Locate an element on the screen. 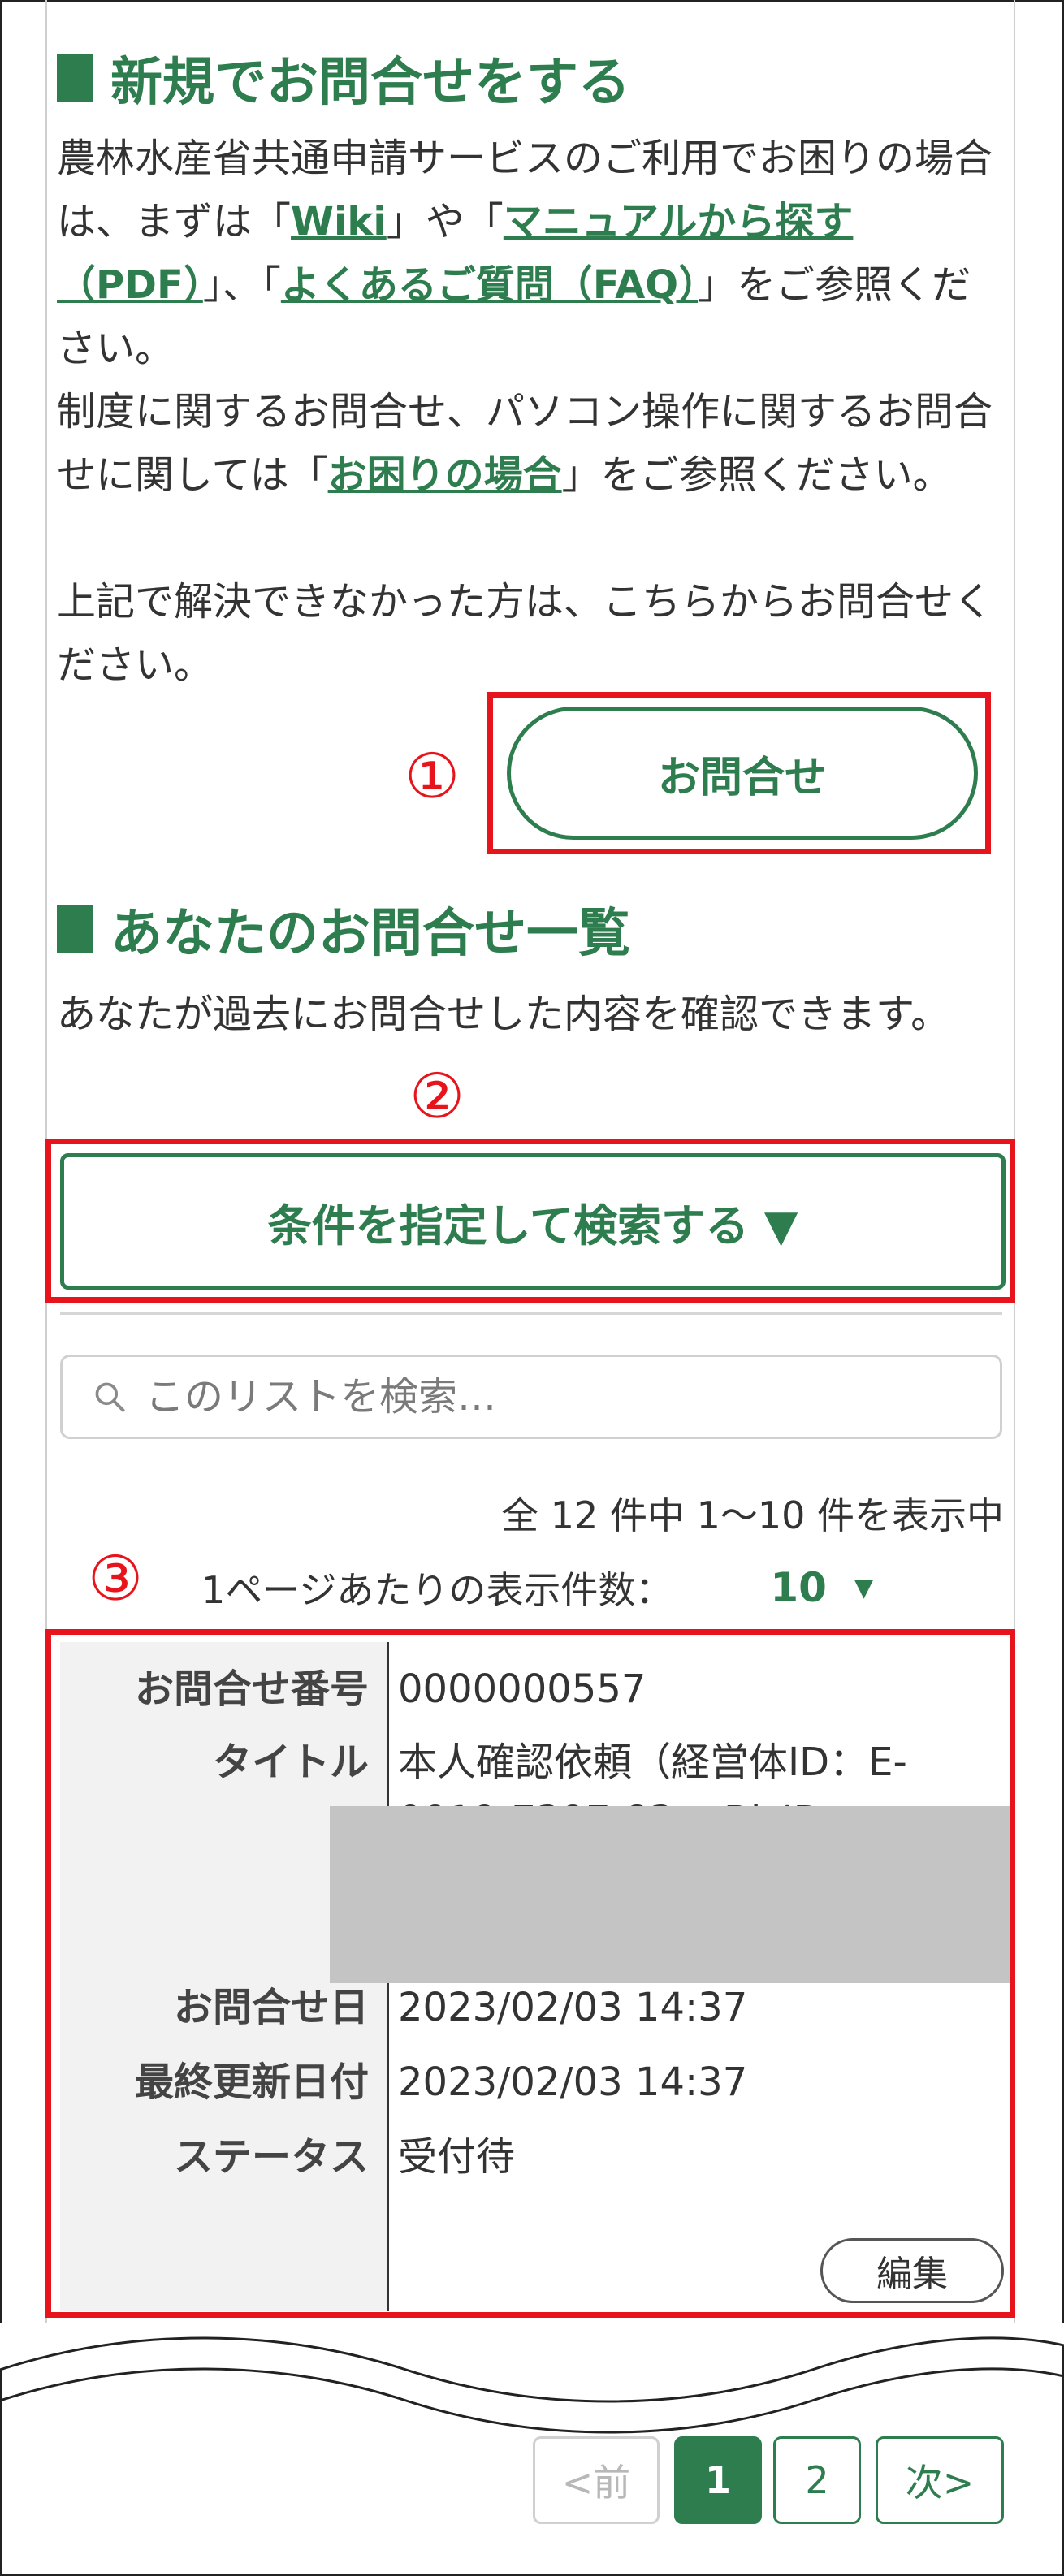 The height and width of the screenshot is (2576, 1064). per-page-select: 10 ▼ is located at coordinates (821, 1588).